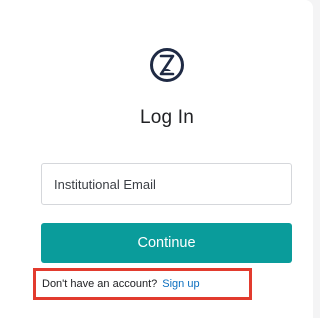 The height and width of the screenshot is (318, 320). Describe the element at coordinates (167, 65) in the screenshot. I see `hourglass-logo-icon` at that location.